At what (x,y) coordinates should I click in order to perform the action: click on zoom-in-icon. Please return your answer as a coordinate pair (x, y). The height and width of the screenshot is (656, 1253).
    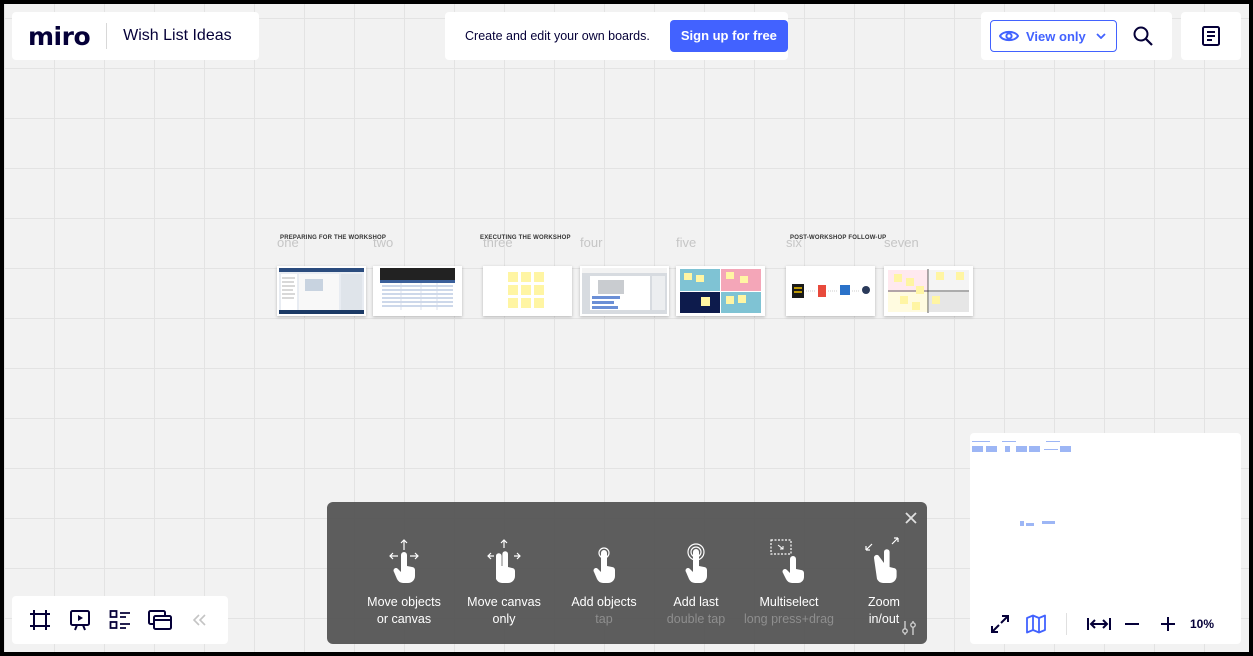
    Looking at the image, I should click on (1168, 624).